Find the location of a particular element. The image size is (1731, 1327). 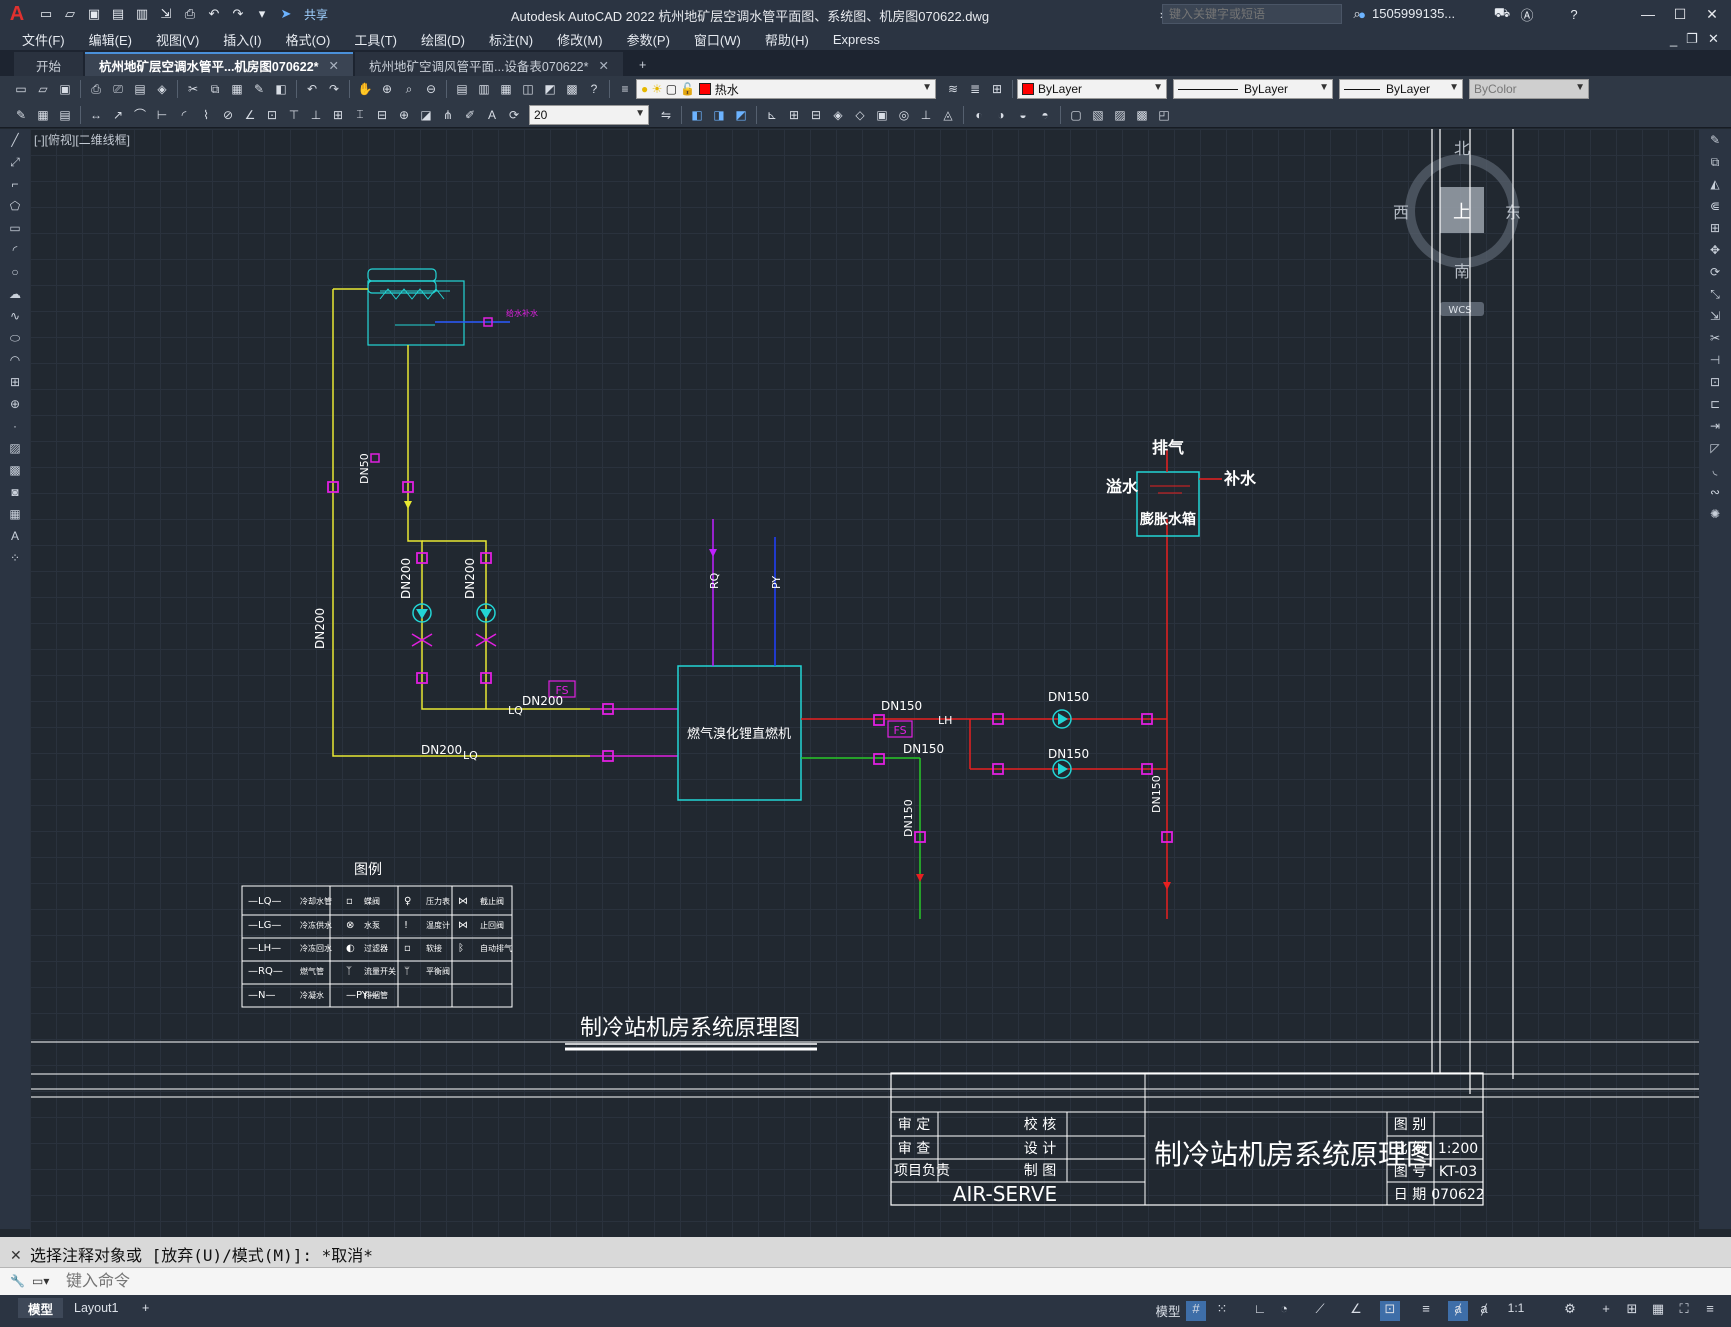

redo-icon: ↷ is located at coordinates (334, 89).